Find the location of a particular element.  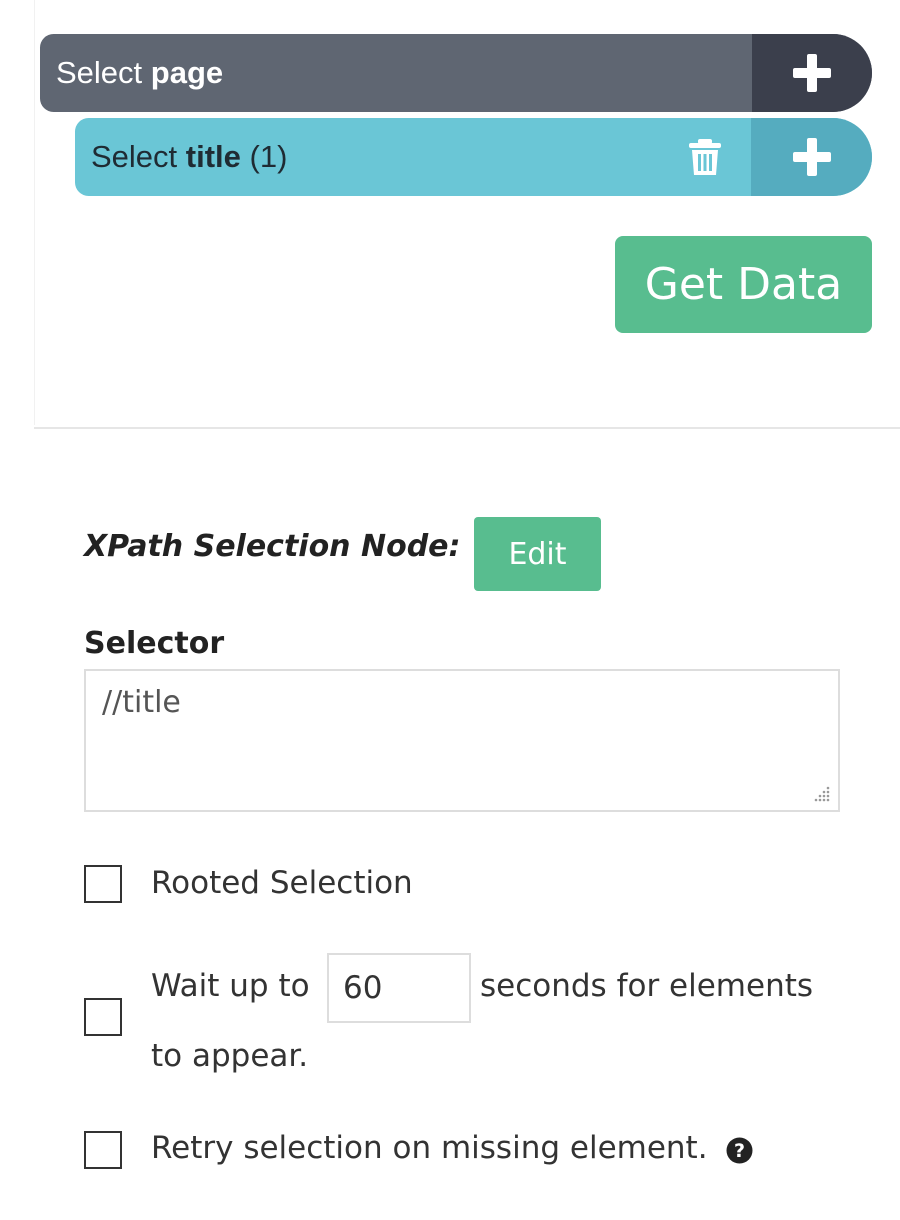

delete-node-button is located at coordinates (705, 157).